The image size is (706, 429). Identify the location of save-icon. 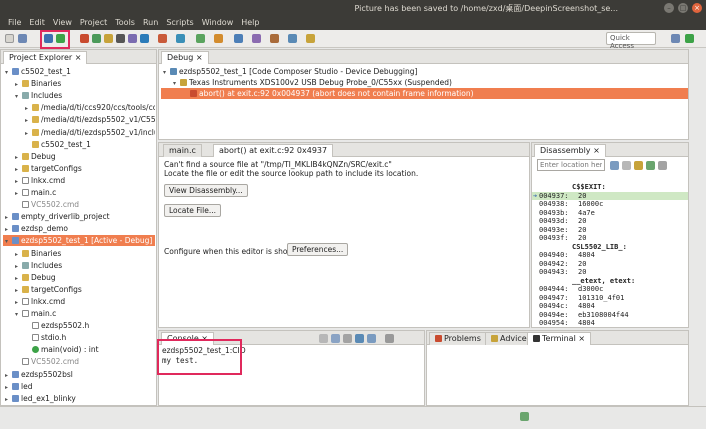
(22, 38).